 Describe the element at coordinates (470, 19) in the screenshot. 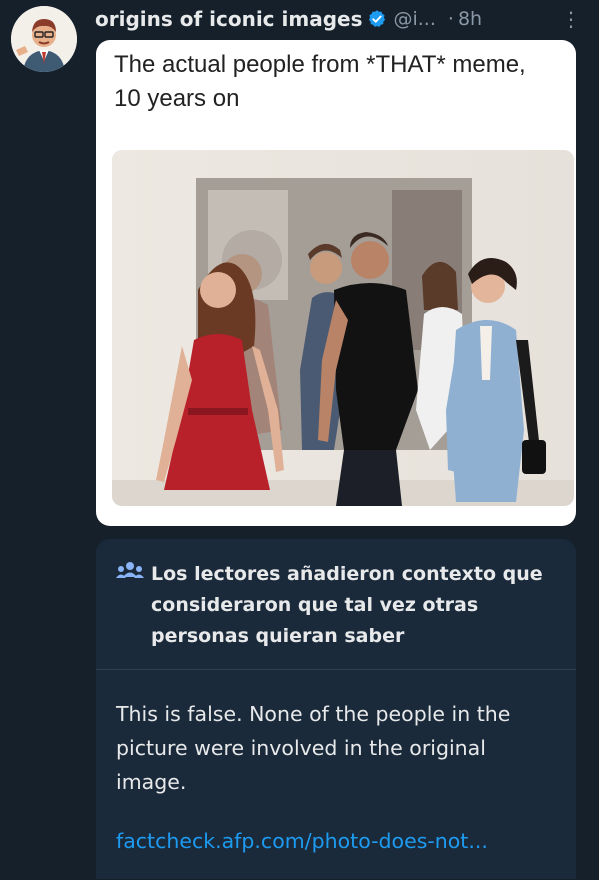

I see `timestamp: 8h` at that location.